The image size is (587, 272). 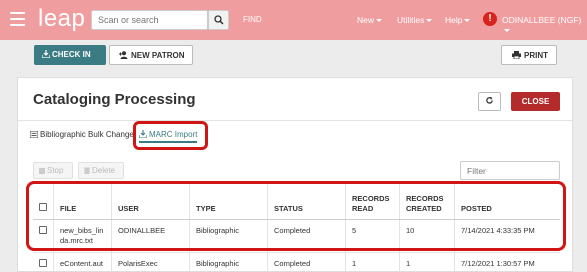 I want to click on print-icon, so click(x=516, y=55).